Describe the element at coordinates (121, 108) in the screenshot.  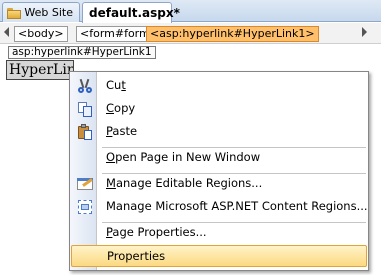
I see `menu-item-label: Copy` at that location.